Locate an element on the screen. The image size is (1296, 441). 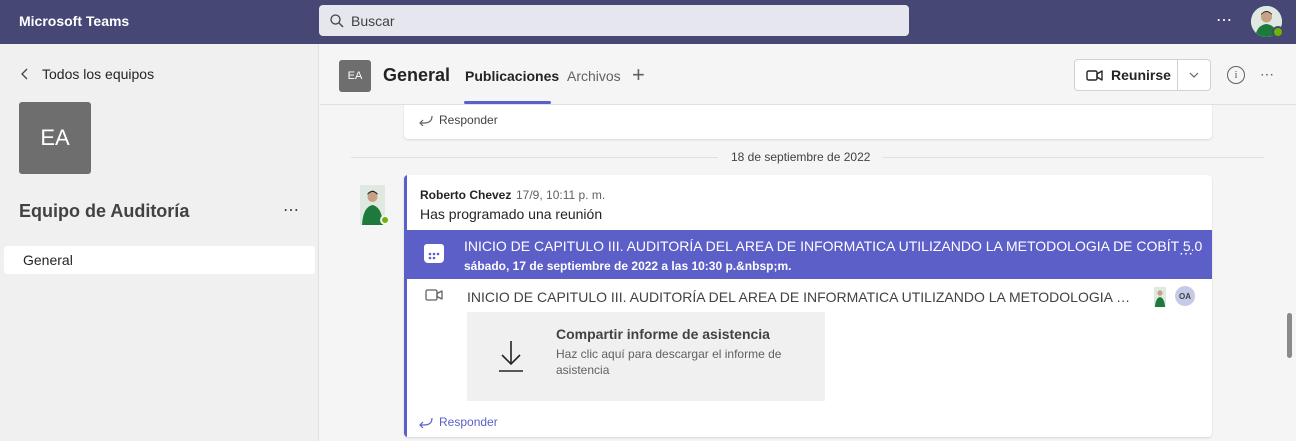
meet-dropdown is located at coordinates (1194, 75).